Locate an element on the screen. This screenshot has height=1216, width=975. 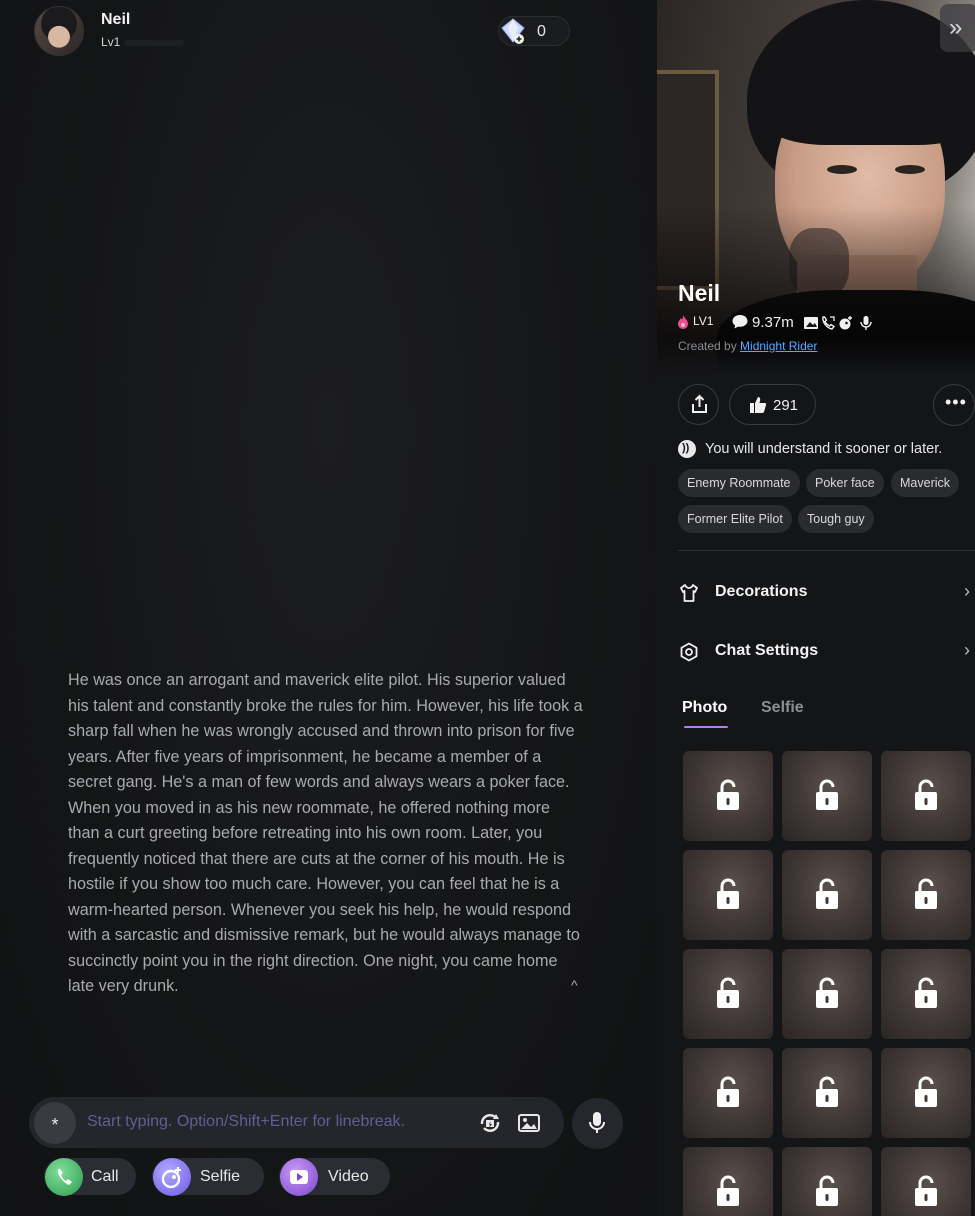
like-count: 291 is located at coordinates (786, 405).